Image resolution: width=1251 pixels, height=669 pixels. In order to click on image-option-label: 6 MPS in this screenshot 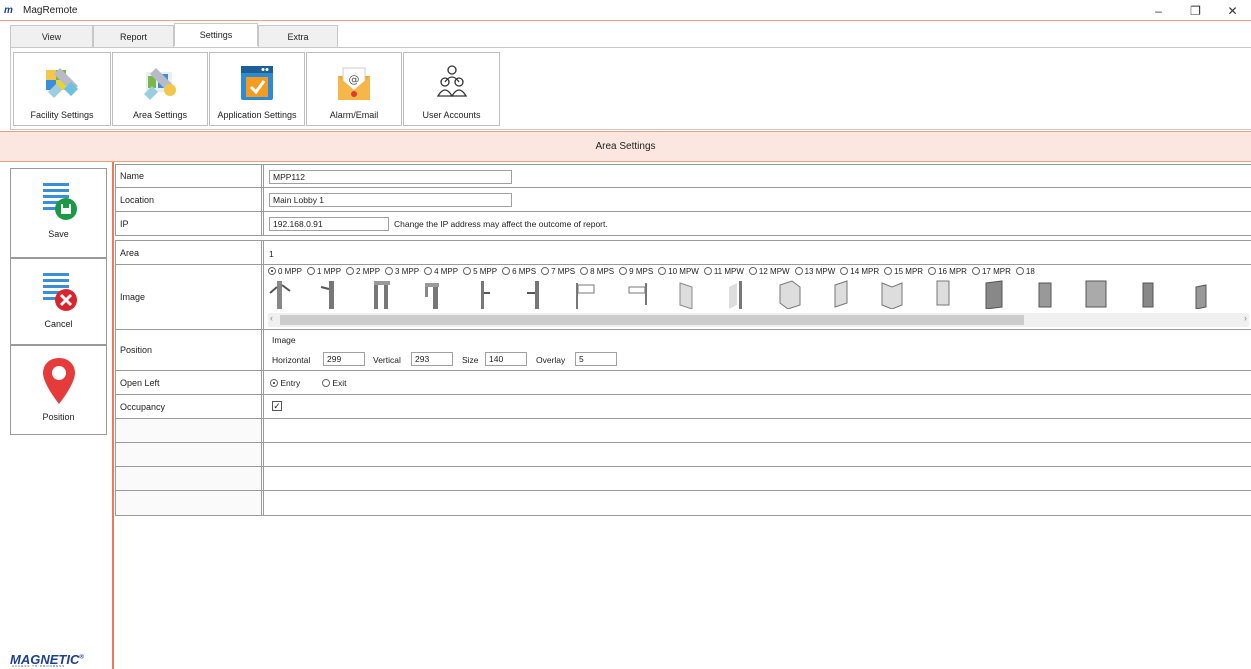, I will do `click(524, 271)`.